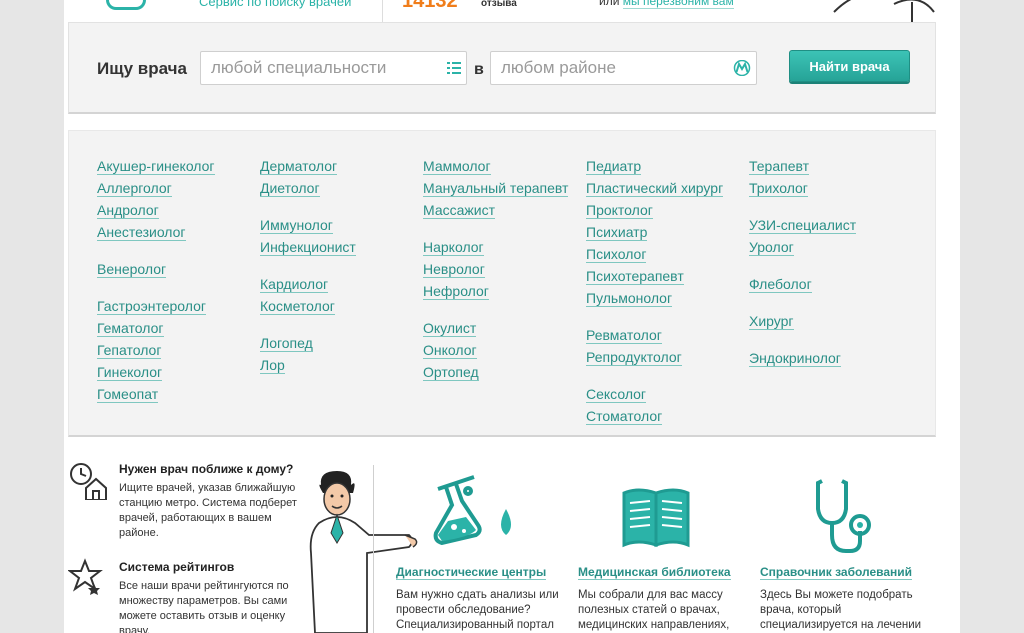 The width and height of the screenshot is (1024, 633). Describe the element at coordinates (478, 516) in the screenshot. I see `flask-icon` at that location.